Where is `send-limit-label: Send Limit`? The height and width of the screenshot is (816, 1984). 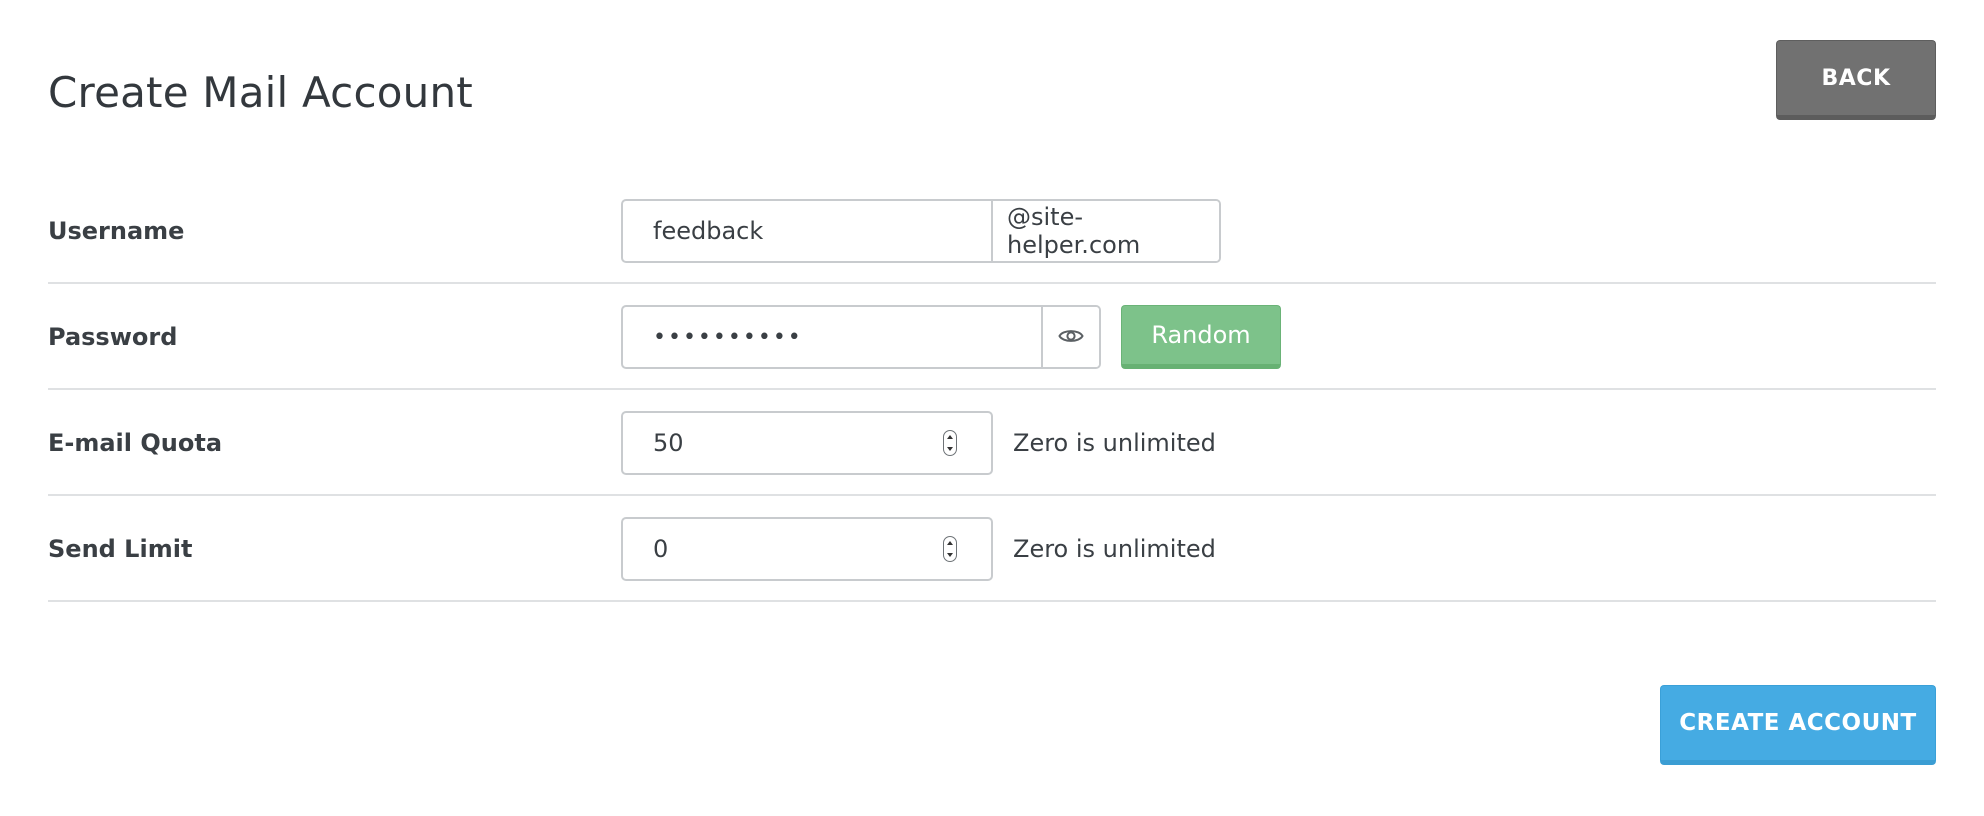 send-limit-label: Send Limit is located at coordinates (120, 549).